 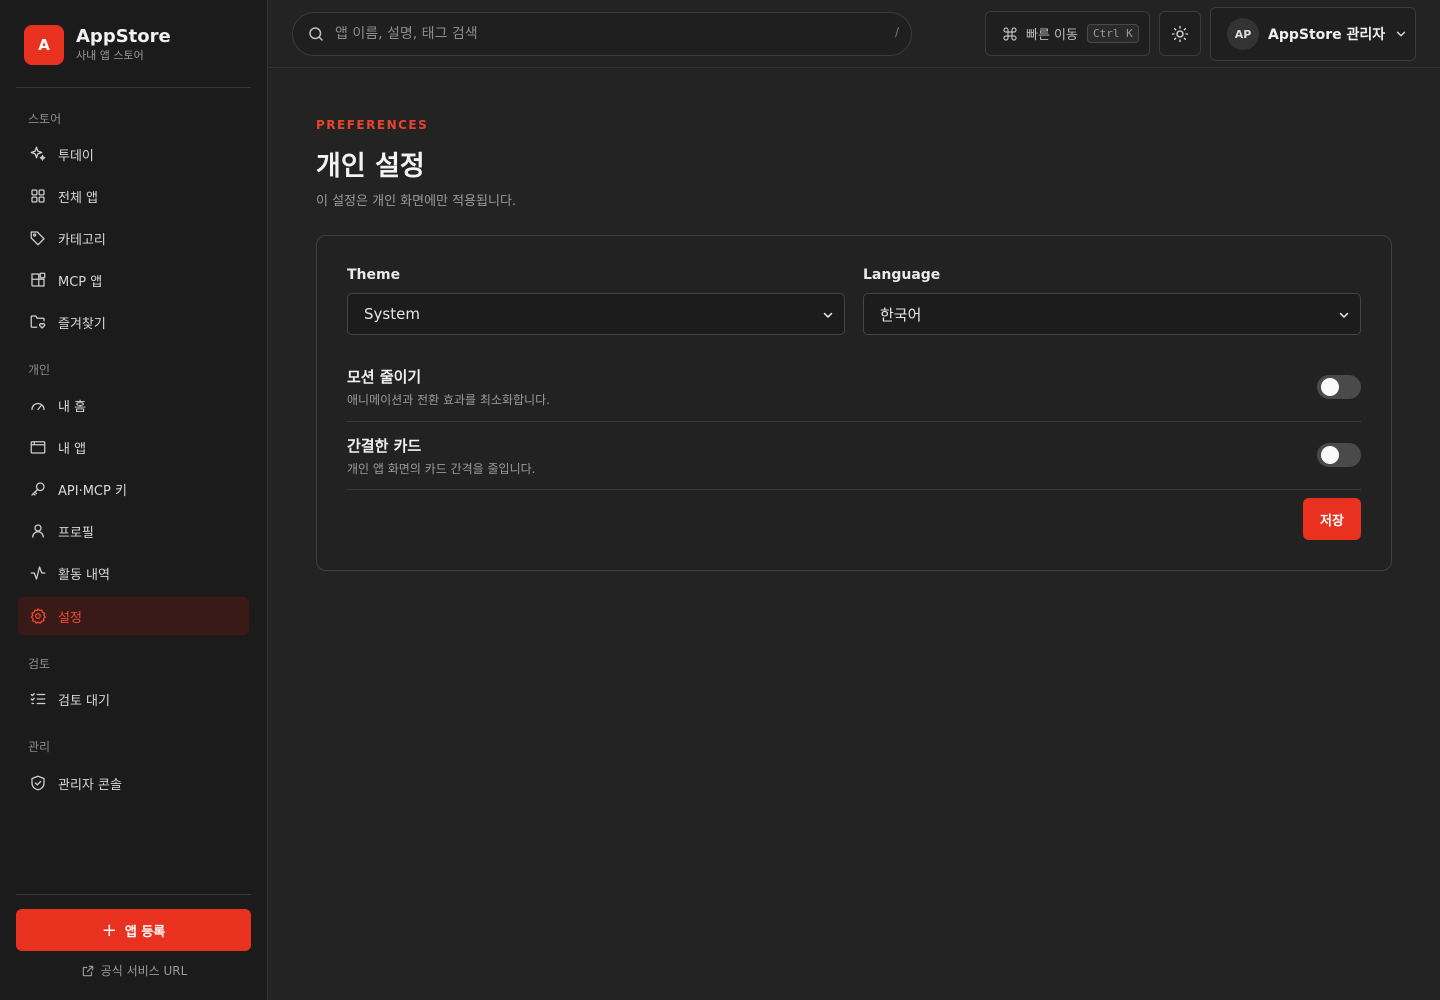 What do you see at coordinates (82, 240) in the screenshot?
I see `sidebar-item-label: 카테고리` at bounding box center [82, 240].